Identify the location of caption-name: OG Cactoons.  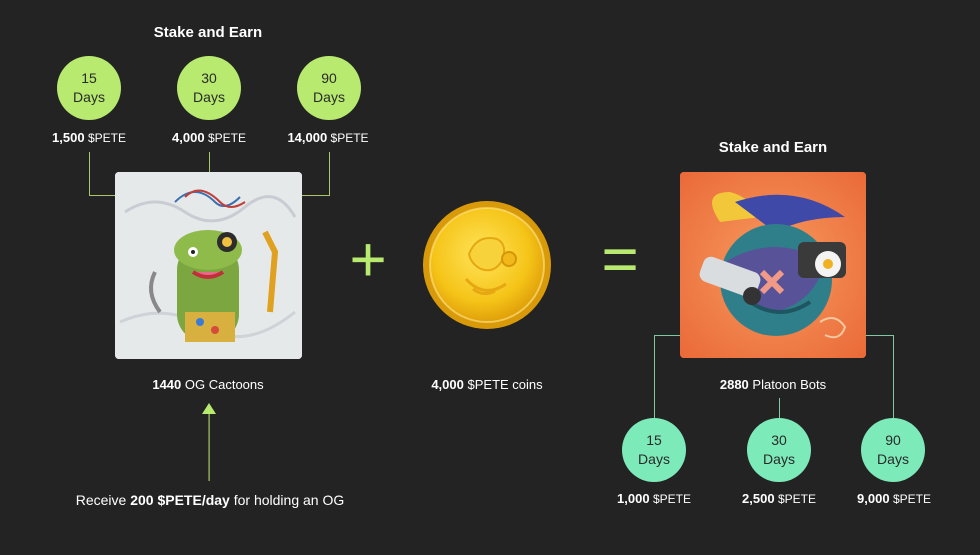
(224, 384).